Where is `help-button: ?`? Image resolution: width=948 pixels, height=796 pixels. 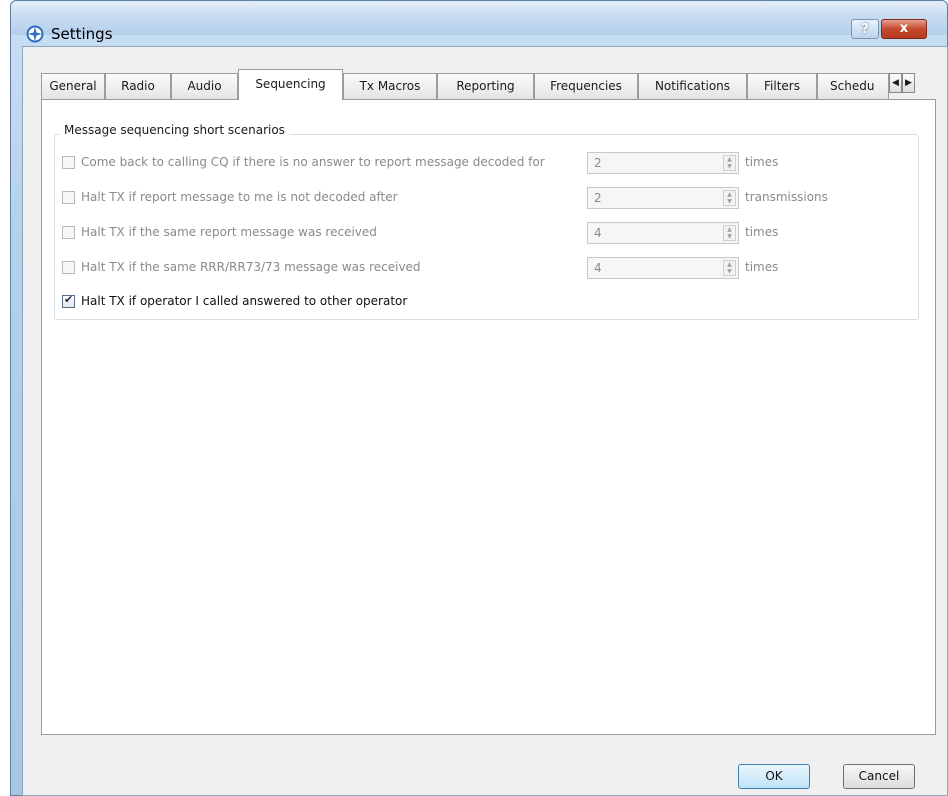
help-button: ? is located at coordinates (865, 29).